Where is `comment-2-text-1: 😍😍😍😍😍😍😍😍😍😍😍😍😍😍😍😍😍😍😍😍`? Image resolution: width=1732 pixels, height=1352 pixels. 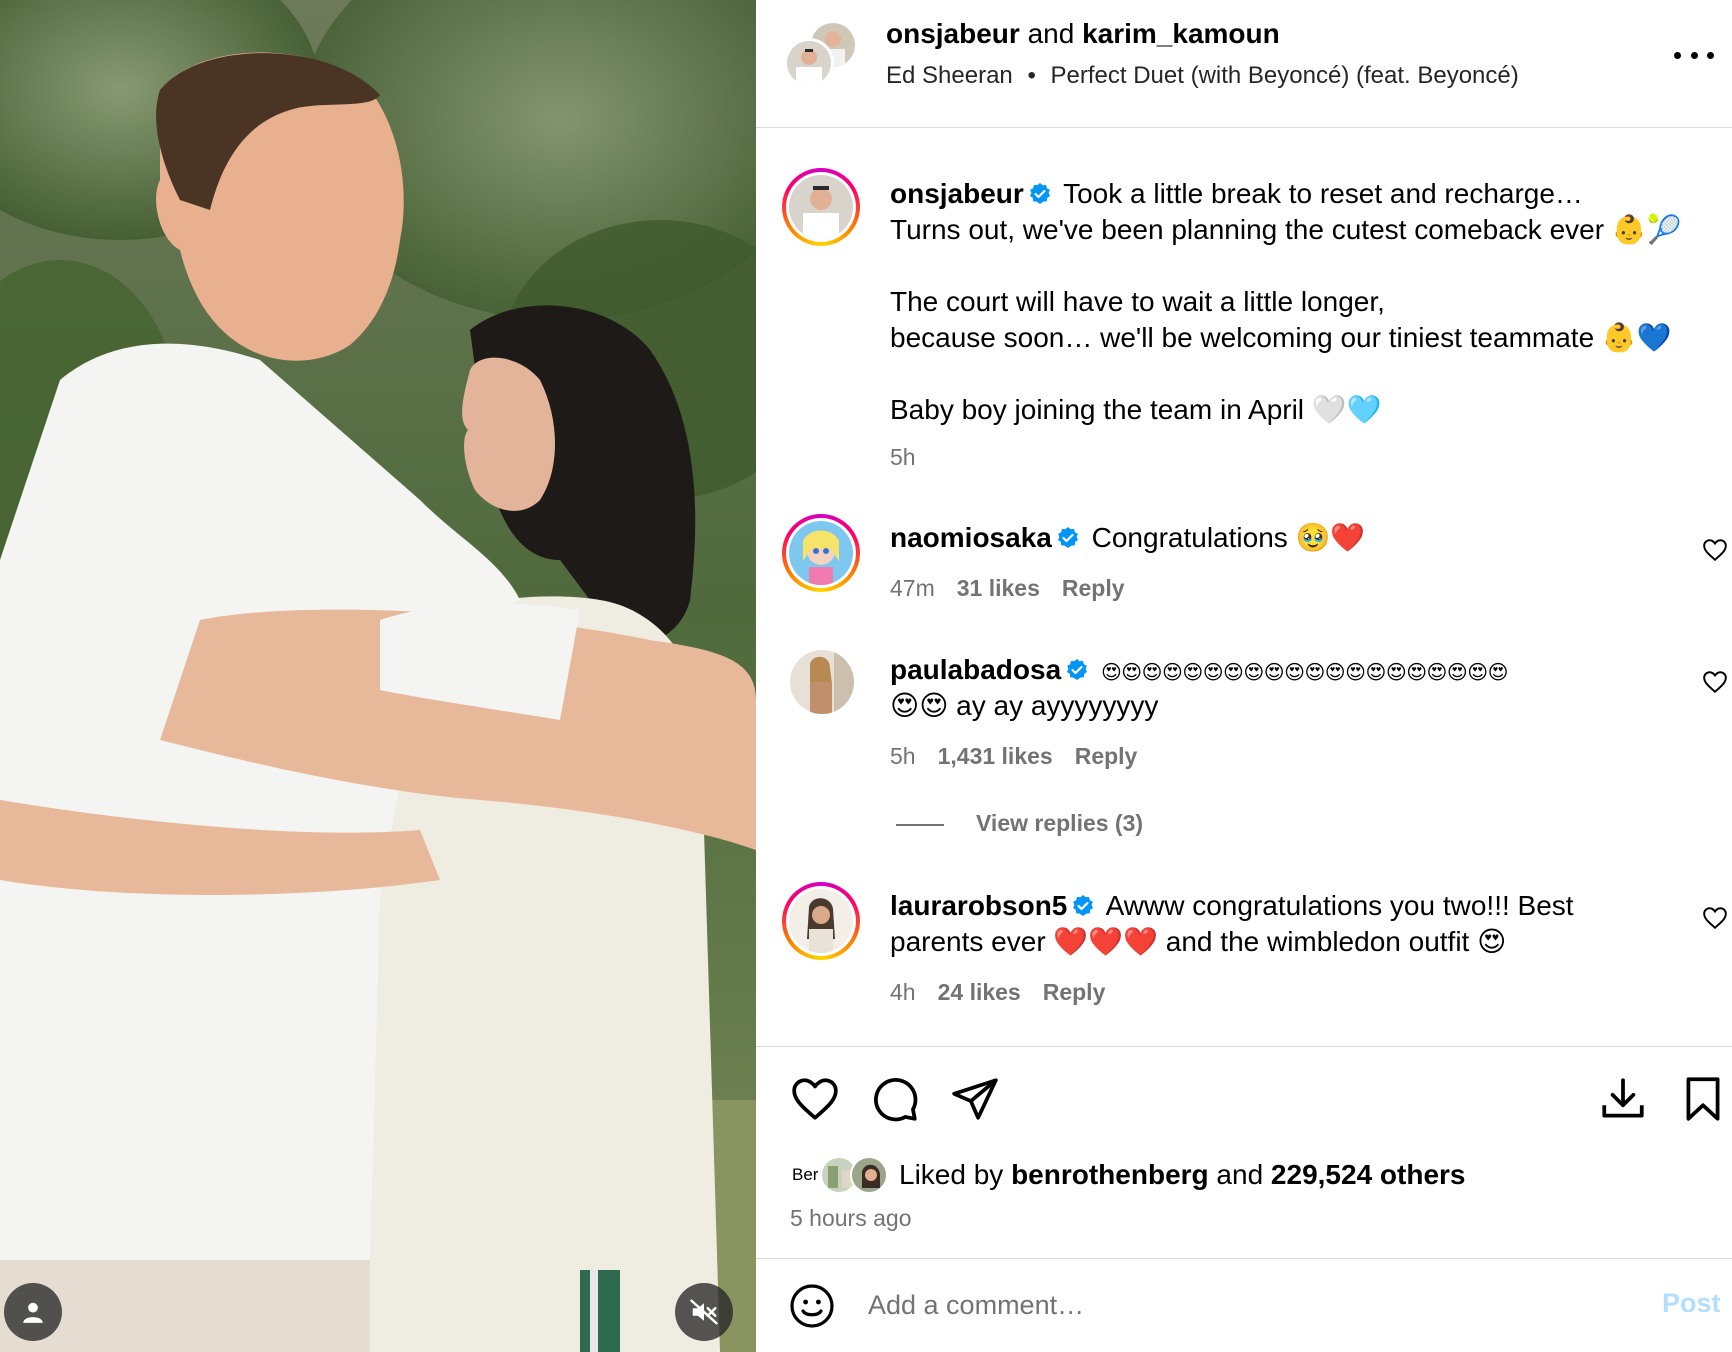
comment-2-text-1: 😍😍😍😍😍😍😍😍😍😍😍😍😍😍😍😍😍😍😍😍 is located at coordinates (1304, 672).